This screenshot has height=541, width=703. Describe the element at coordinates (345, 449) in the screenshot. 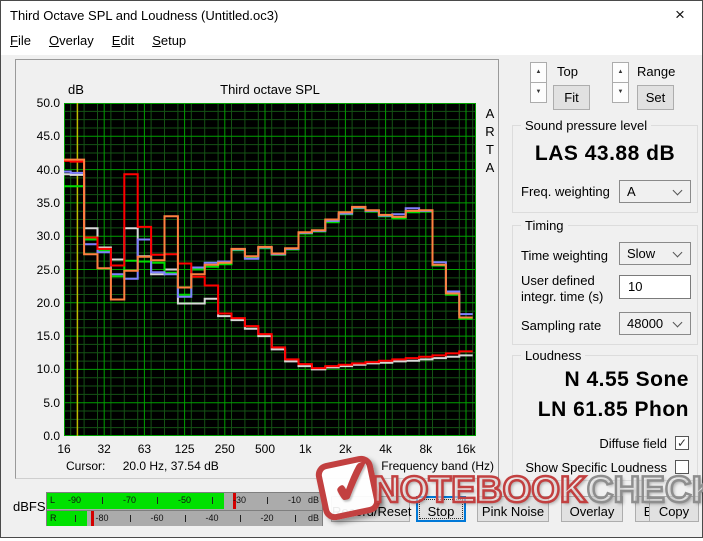

I see `x-tick-label: 2k` at that location.